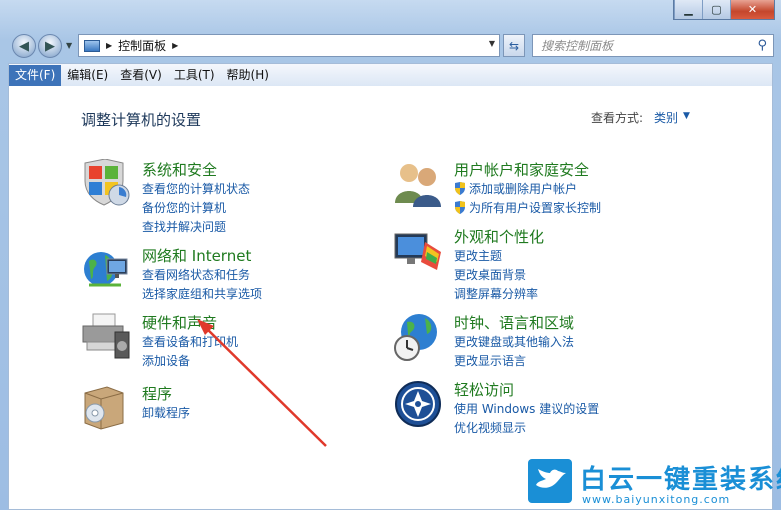 The image size is (781, 510). I want to click on watermark-url: www.baiyunxitong.com, so click(656, 499).